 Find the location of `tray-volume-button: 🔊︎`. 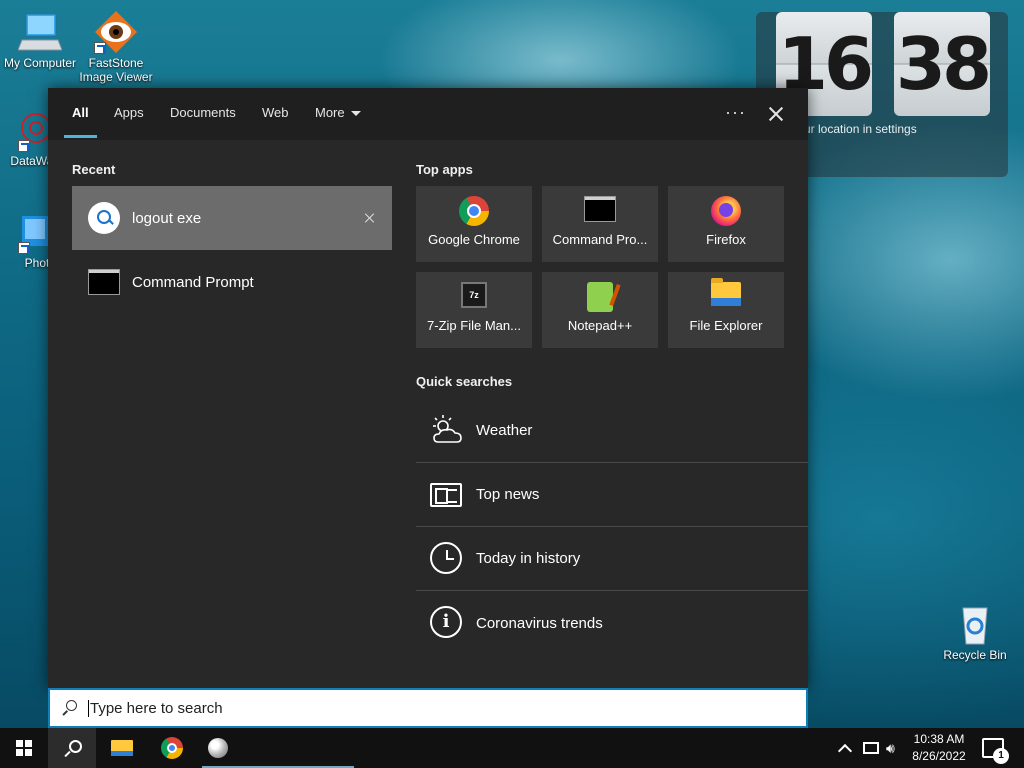

tray-volume-button: 🔊︎ is located at coordinates (890, 748).